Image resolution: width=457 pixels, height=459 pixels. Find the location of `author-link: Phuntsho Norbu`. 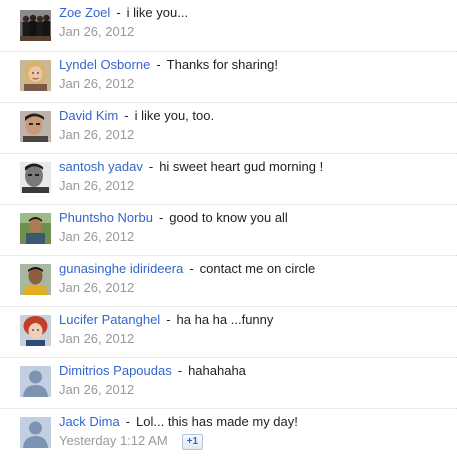

author-link: Phuntsho Norbu is located at coordinates (106, 217).